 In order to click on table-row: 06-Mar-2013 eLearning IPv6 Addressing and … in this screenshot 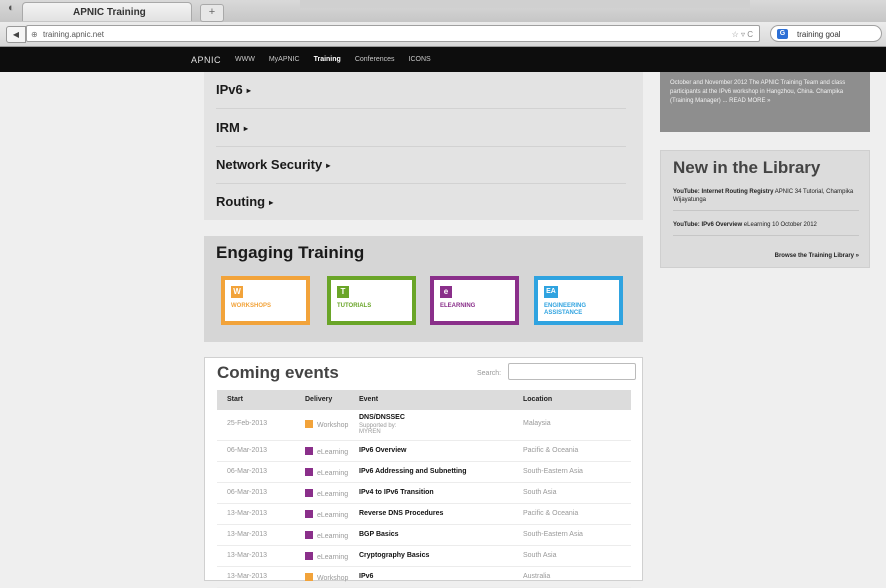, I will do `click(424, 472)`.